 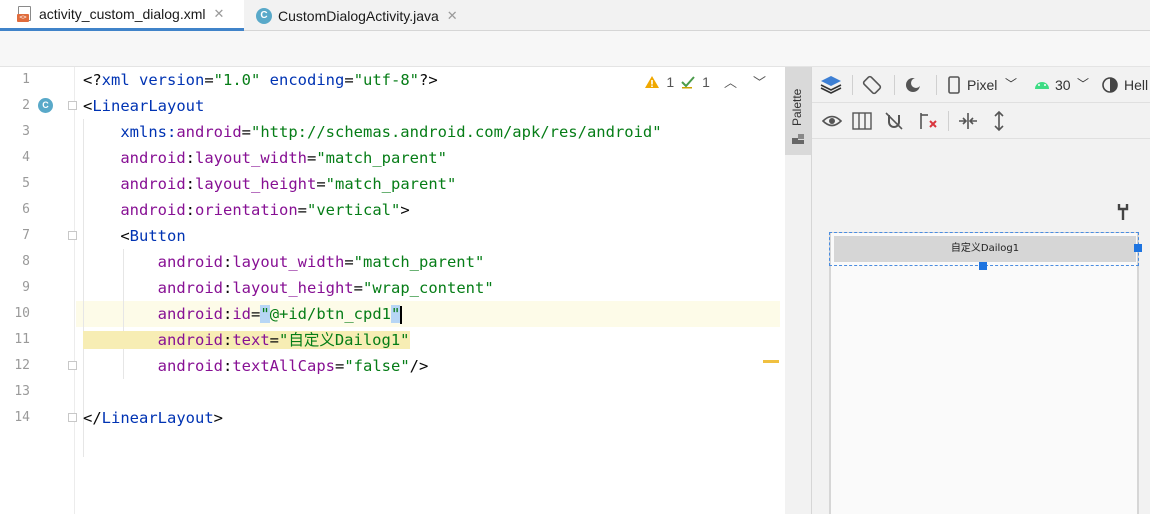 What do you see at coordinates (1123, 212) in the screenshot?
I see `wrench-icon` at bounding box center [1123, 212].